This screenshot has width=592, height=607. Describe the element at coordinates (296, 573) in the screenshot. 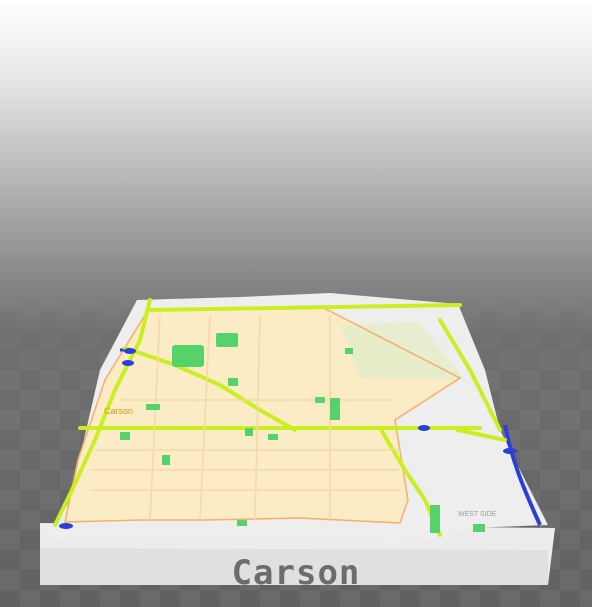

I see `place-name-caption: Carson` at that location.